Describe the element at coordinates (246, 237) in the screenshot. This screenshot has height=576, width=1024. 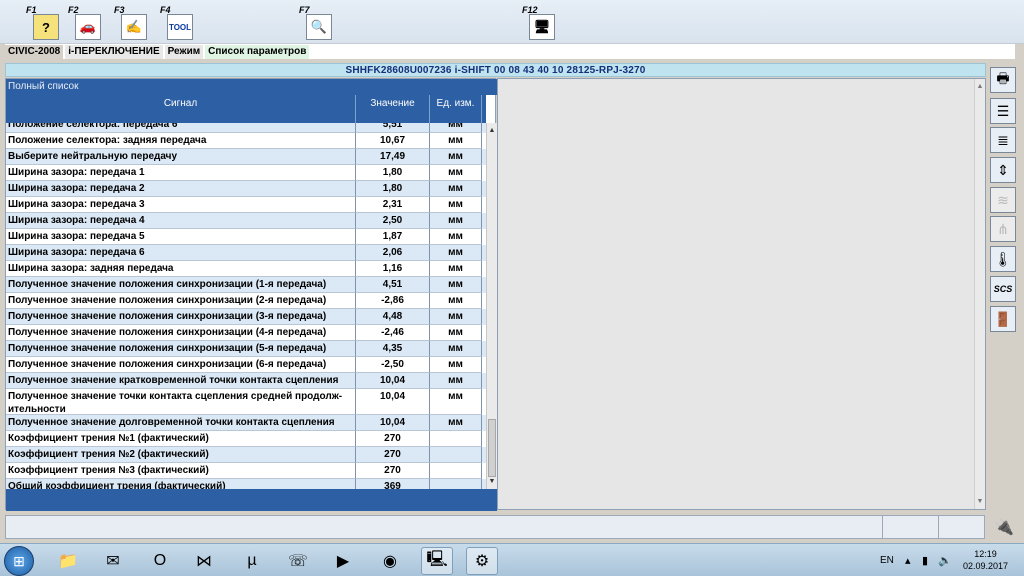
I see `table-row: Ширина зазора: передача 5 1,87 мм` at that location.